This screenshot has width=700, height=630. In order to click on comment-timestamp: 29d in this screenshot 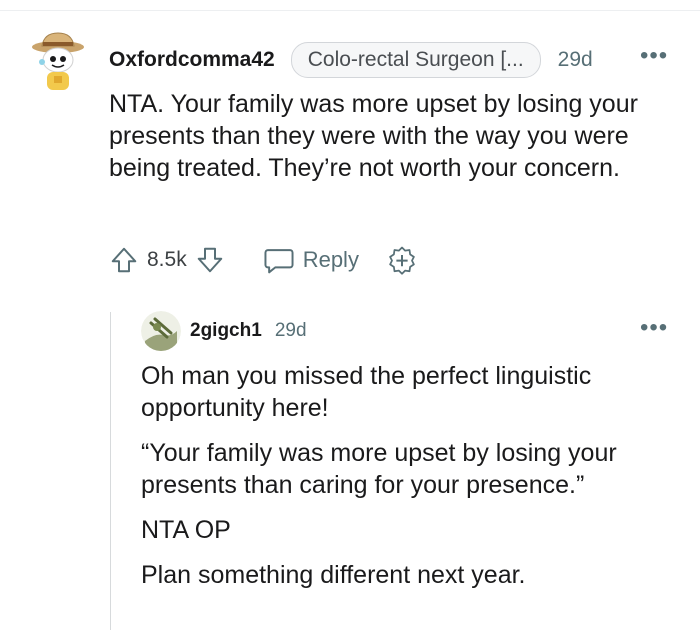, I will do `click(575, 60)`.